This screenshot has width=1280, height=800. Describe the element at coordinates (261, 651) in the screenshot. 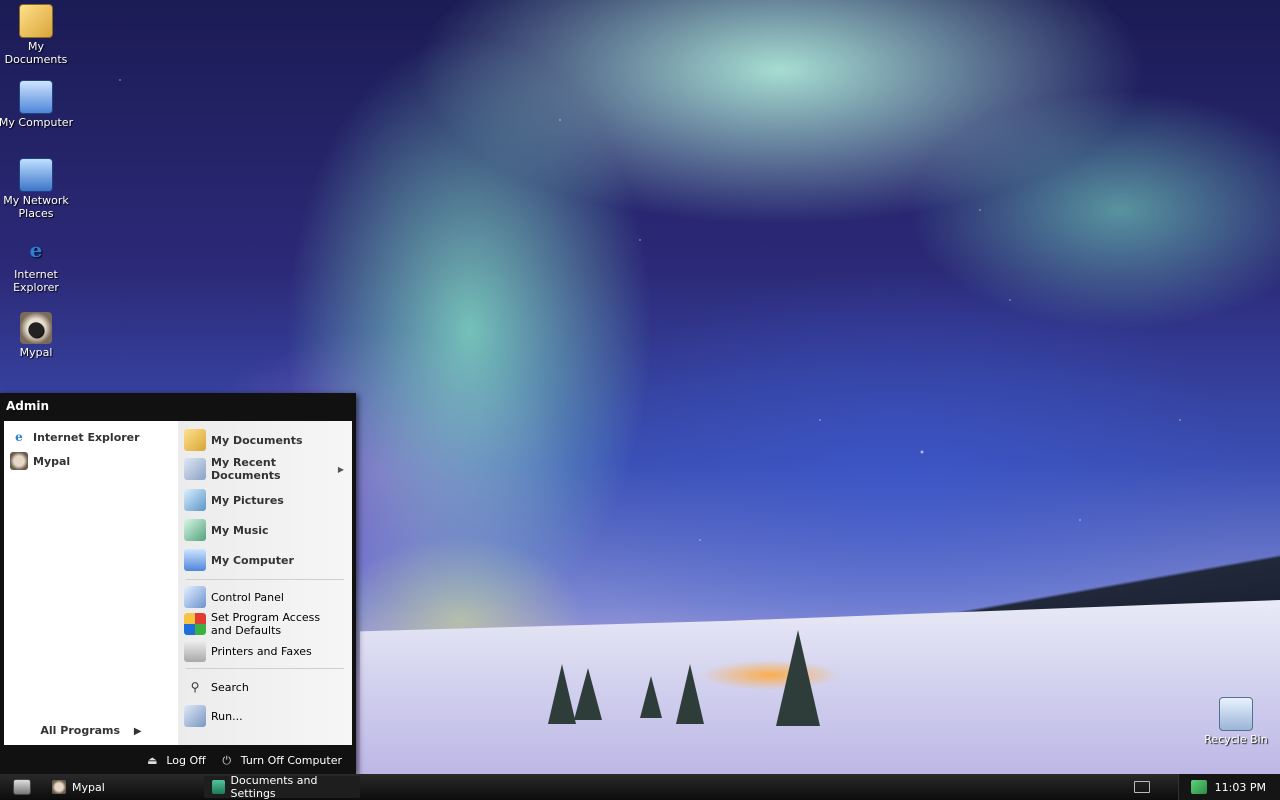

I see `start-menu-item-label: Printers and Faxes` at that location.